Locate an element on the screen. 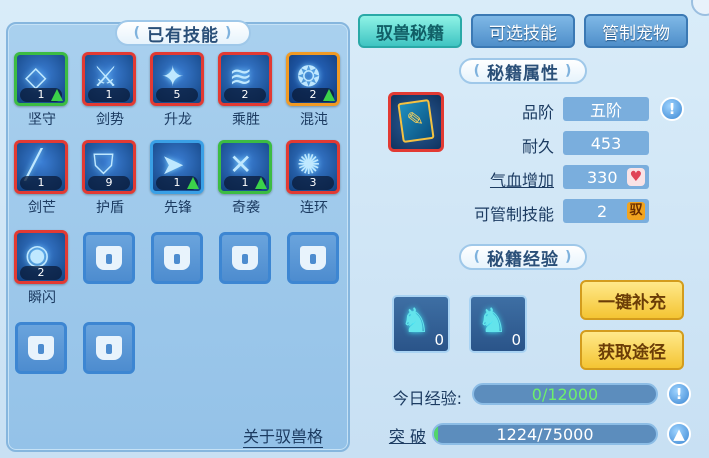 This screenshot has height=458, width=709. skill-icon-frame: ╱ 1 is located at coordinates (41, 167).